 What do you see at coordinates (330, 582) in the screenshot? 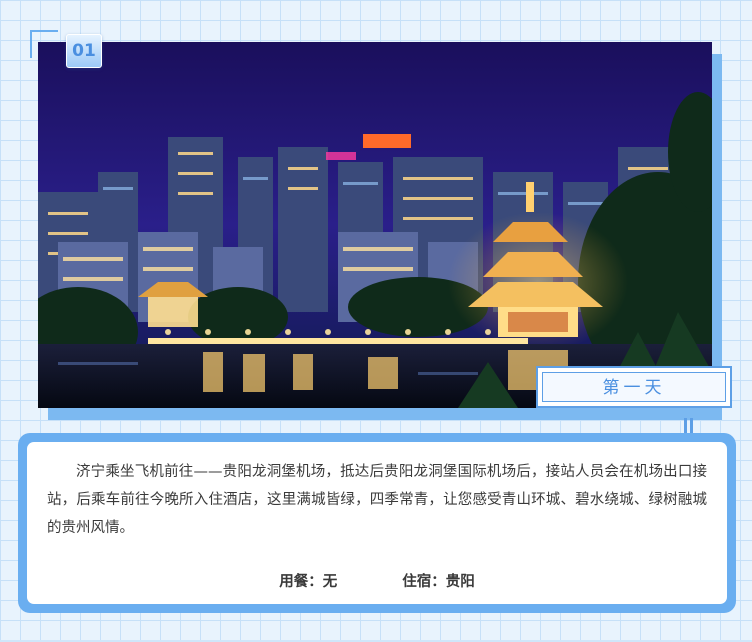
I see `meals-value: 无` at bounding box center [330, 582].